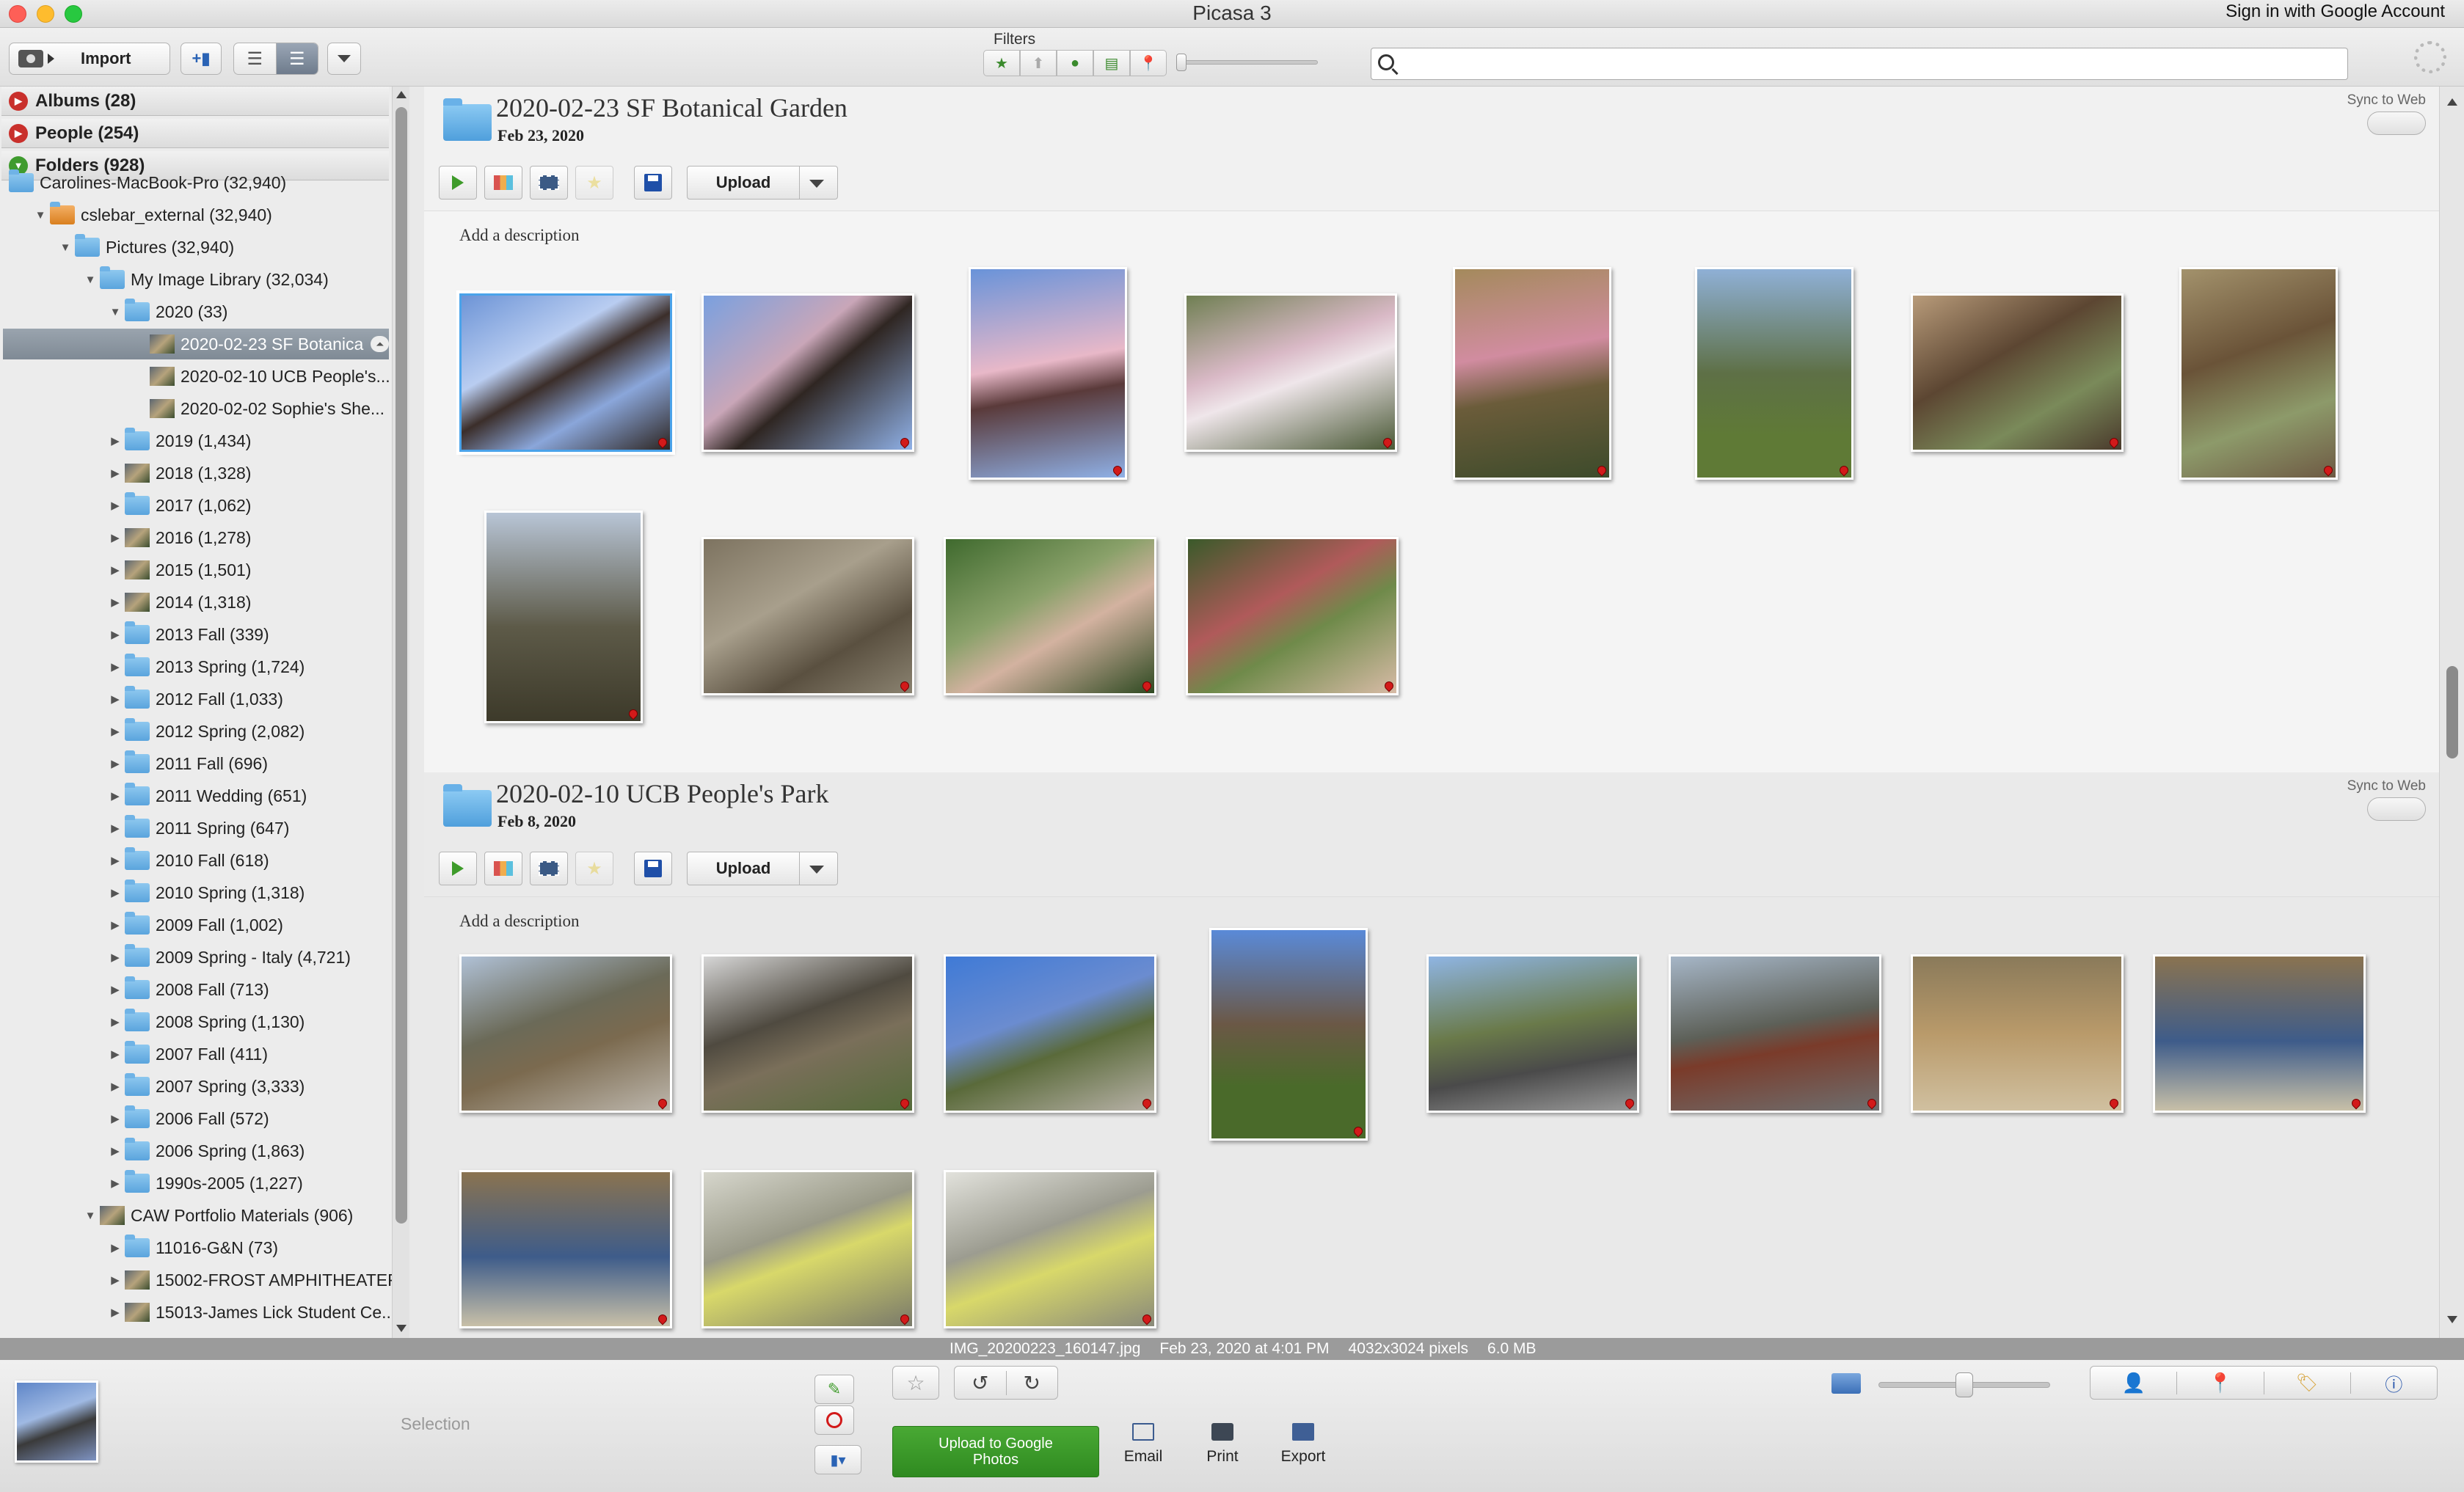 The width and height of the screenshot is (2464, 1492). Describe the element at coordinates (401, 1328) in the screenshot. I see `sidebar-scroll-down` at that location.